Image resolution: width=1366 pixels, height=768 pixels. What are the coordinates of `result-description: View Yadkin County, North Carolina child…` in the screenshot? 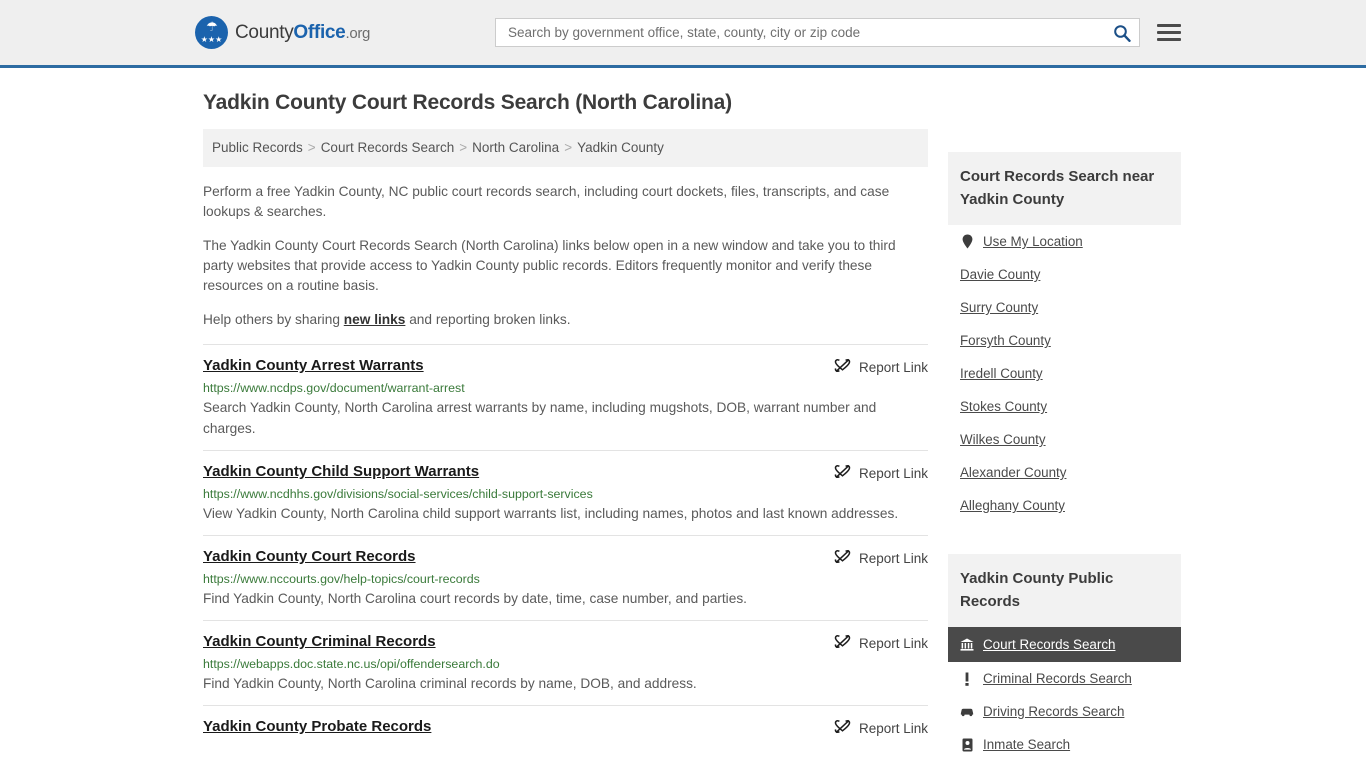 It's located at (551, 513).